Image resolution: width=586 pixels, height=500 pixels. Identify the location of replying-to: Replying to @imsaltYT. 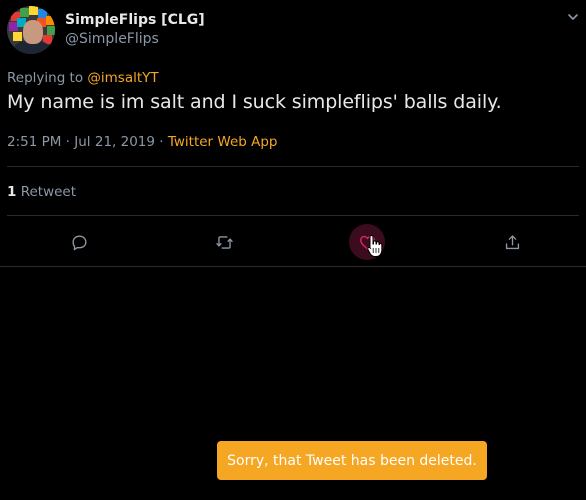
(83, 78).